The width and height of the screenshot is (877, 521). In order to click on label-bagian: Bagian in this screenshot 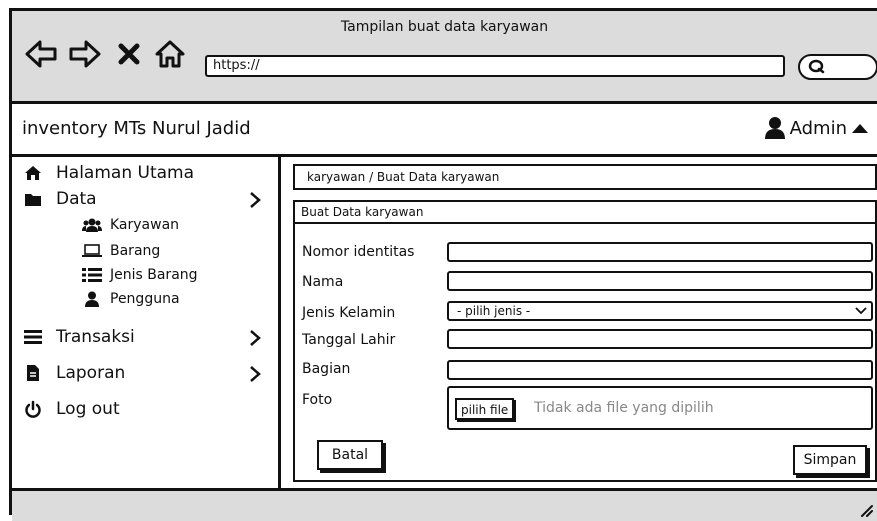, I will do `click(326, 369)`.